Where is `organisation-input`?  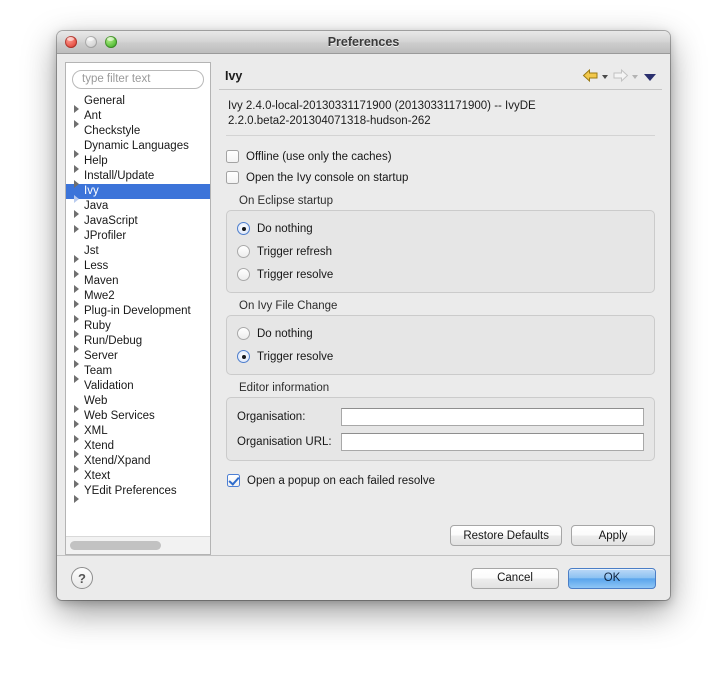
organisation-input is located at coordinates (492, 416).